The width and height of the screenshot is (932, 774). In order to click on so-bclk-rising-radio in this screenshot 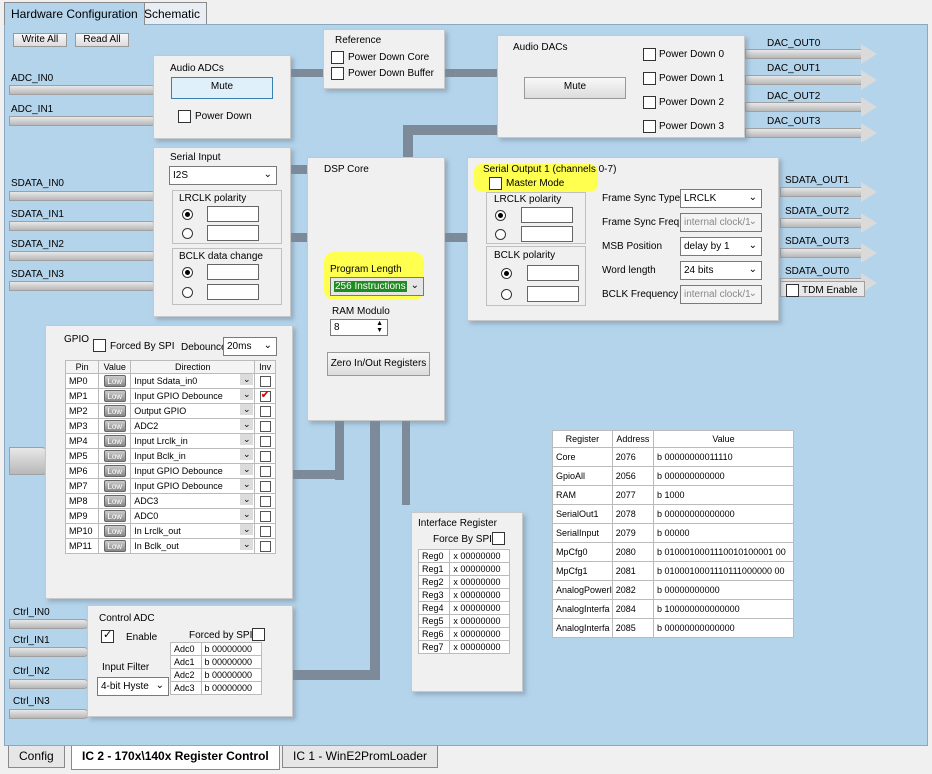, I will do `click(506, 294)`.